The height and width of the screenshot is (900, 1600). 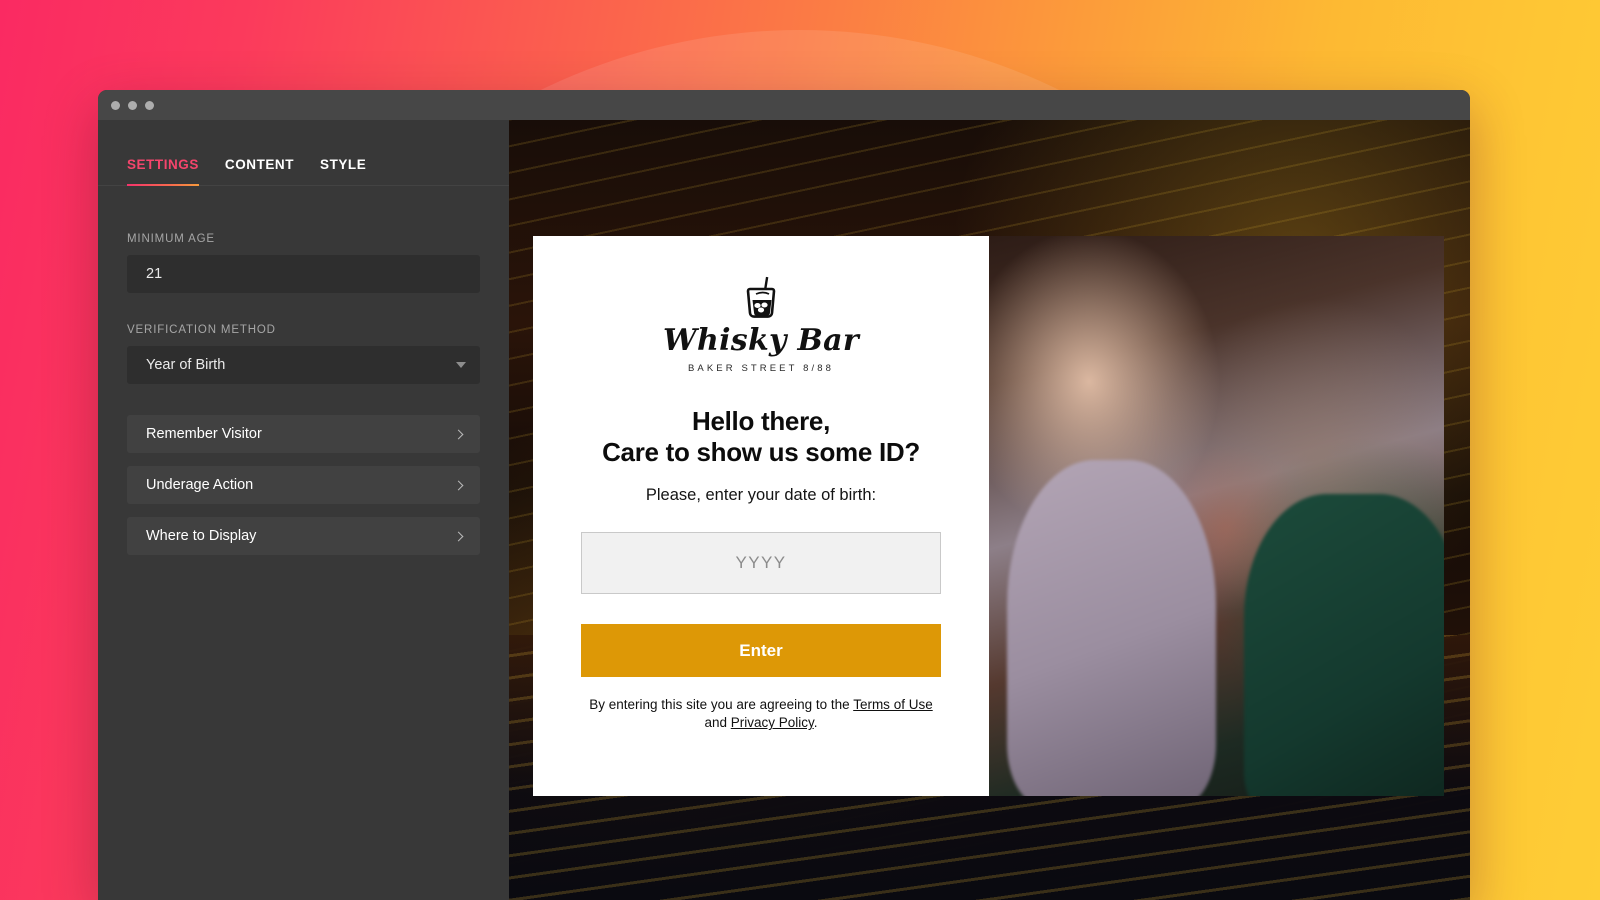 What do you see at coordinates (163, 171) in the screenshot?
I see `tab-settings: SETTINGS` at bounding box center [163, 171].